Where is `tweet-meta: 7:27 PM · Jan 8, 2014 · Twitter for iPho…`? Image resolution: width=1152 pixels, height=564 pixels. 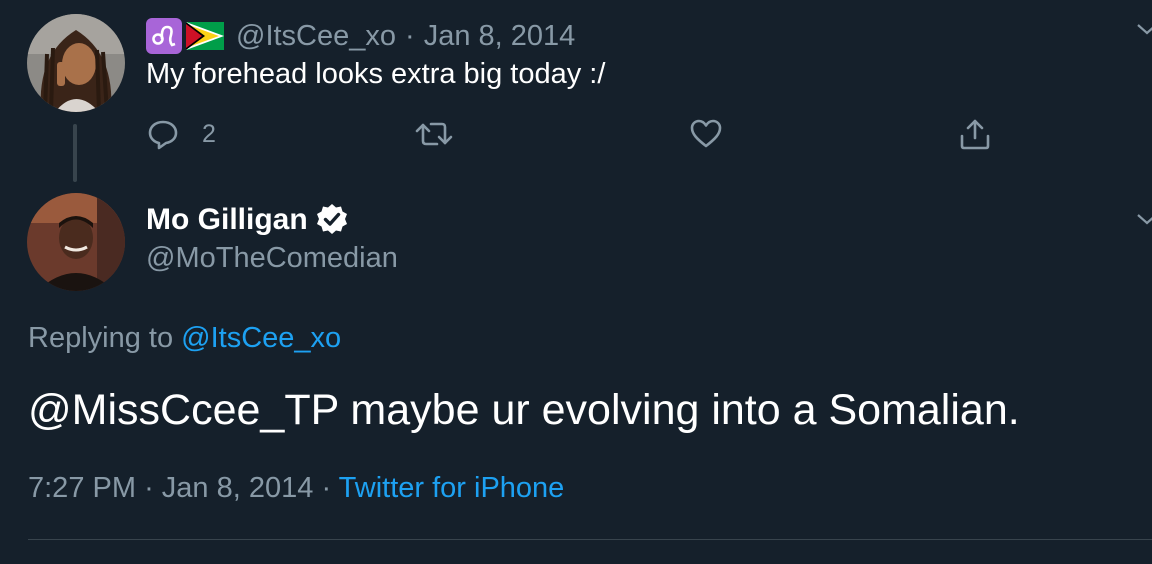 tweet-meta: 7:27 PM · Jan 8, 2014 · Twitter for iPho… is located at coordinates (296, 488).